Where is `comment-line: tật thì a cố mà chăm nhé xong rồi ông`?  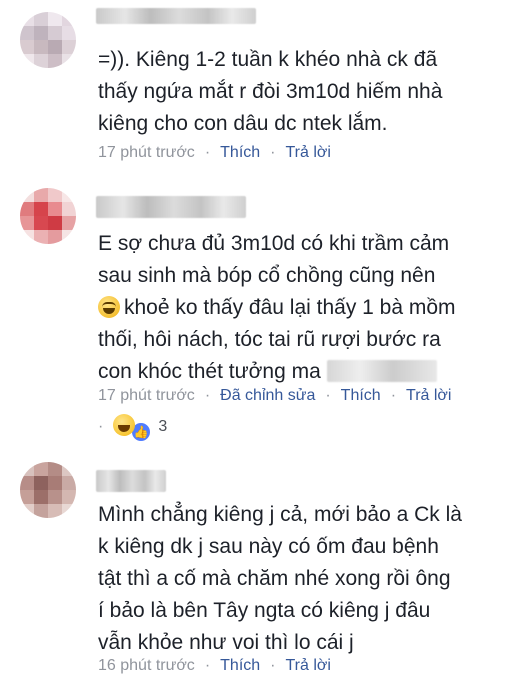
comment-line: tật thì a cố mà chăm nhé xong rồi ông is located at coordinates (274, 578).